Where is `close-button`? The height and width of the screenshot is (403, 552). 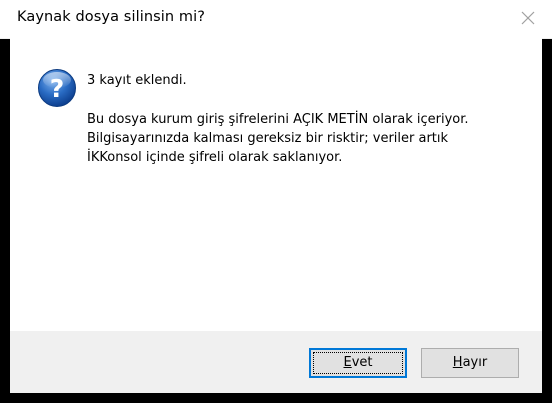
close-button is located at coordinates (528, 18).